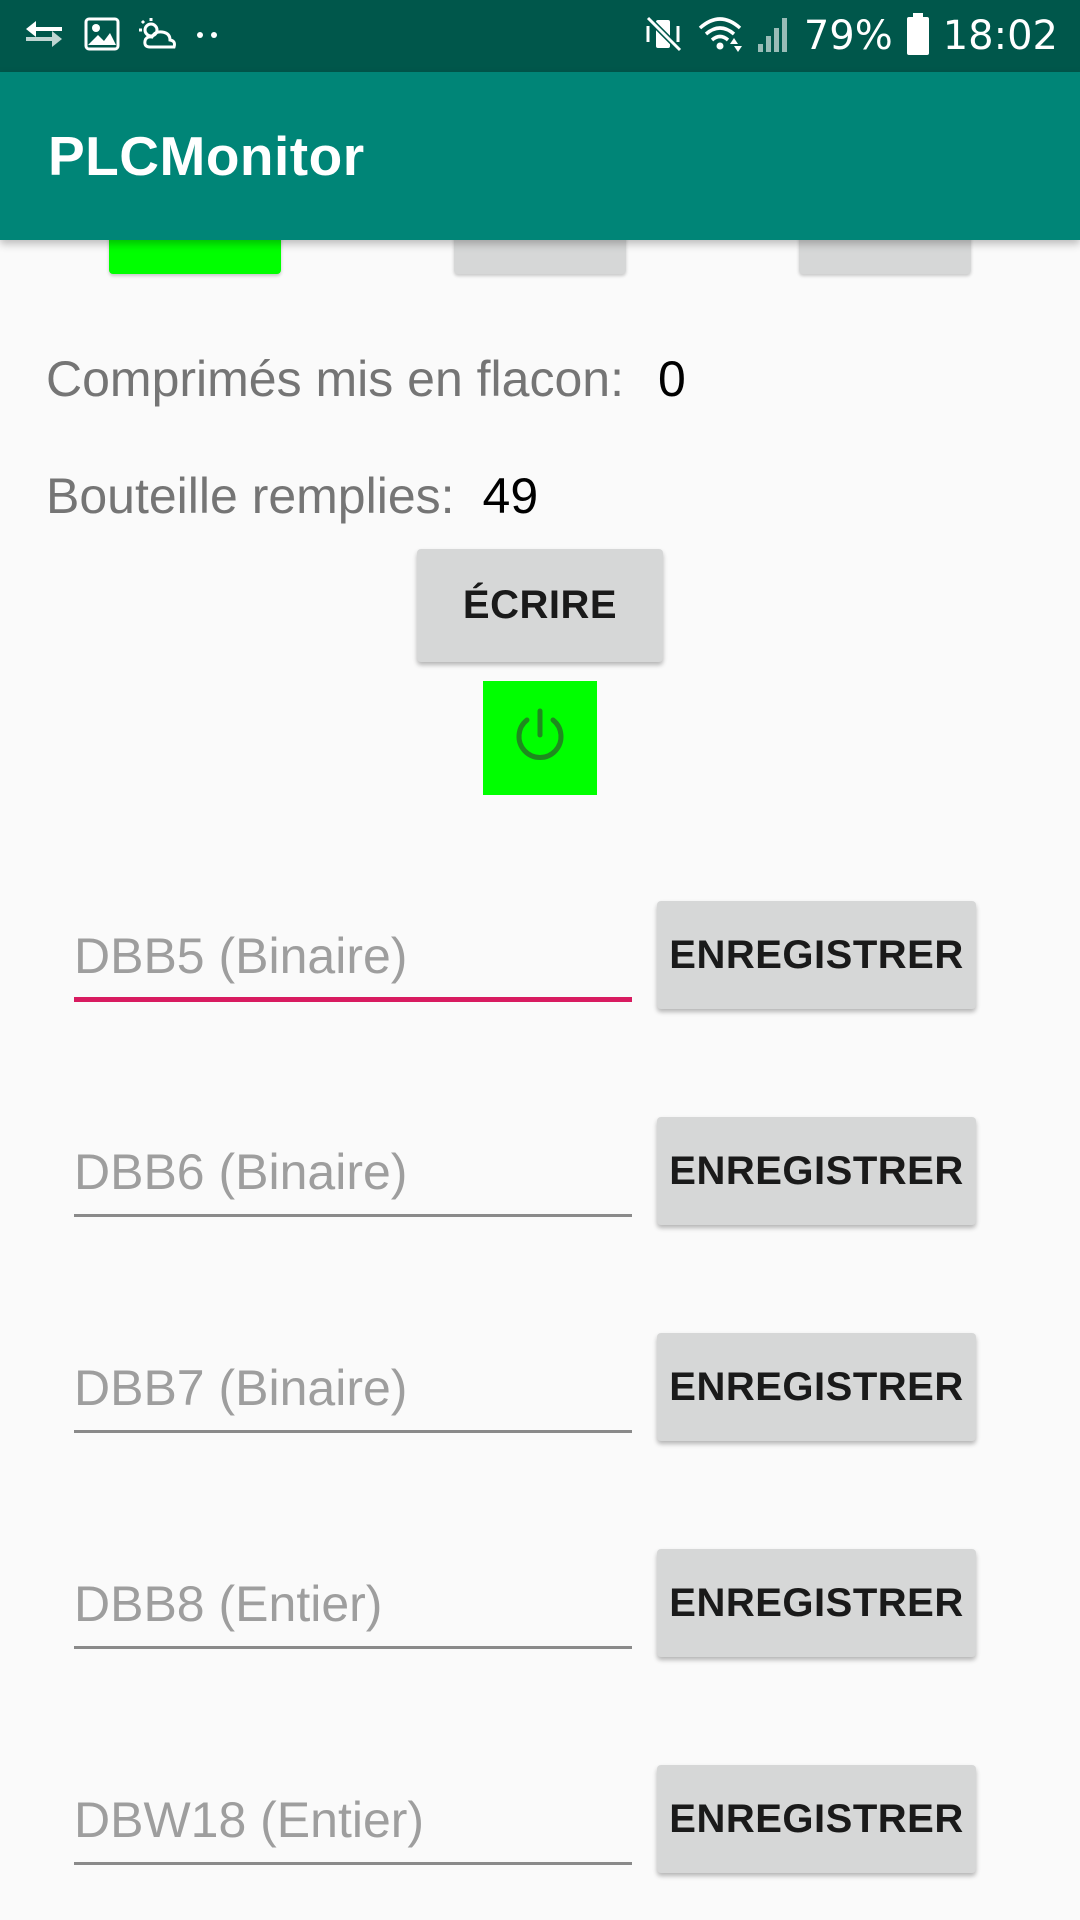 The height and width of the screenshot is (1920, 1080). What do you see at coordinates (816, 955) in the screenshot?
I see `save-dbb5-button: ENREGISTRER` at bounding box center [816, 955].